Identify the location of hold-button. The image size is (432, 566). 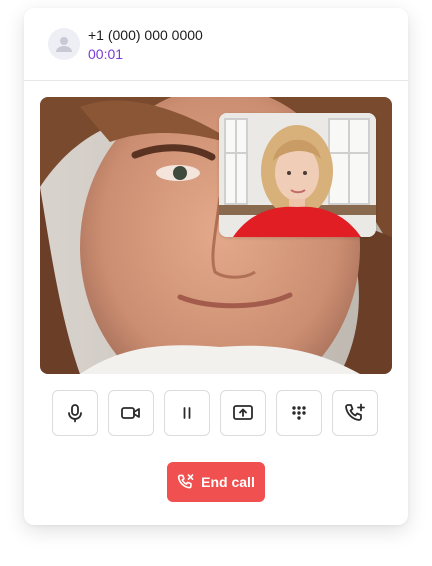
(187, 413).